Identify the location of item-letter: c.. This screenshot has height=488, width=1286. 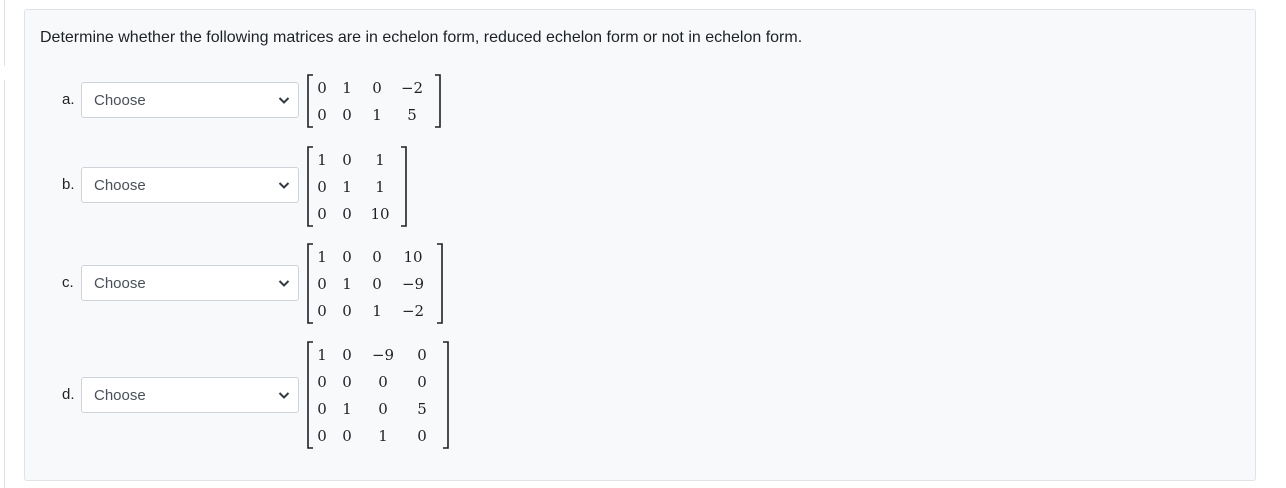
(68, 282).